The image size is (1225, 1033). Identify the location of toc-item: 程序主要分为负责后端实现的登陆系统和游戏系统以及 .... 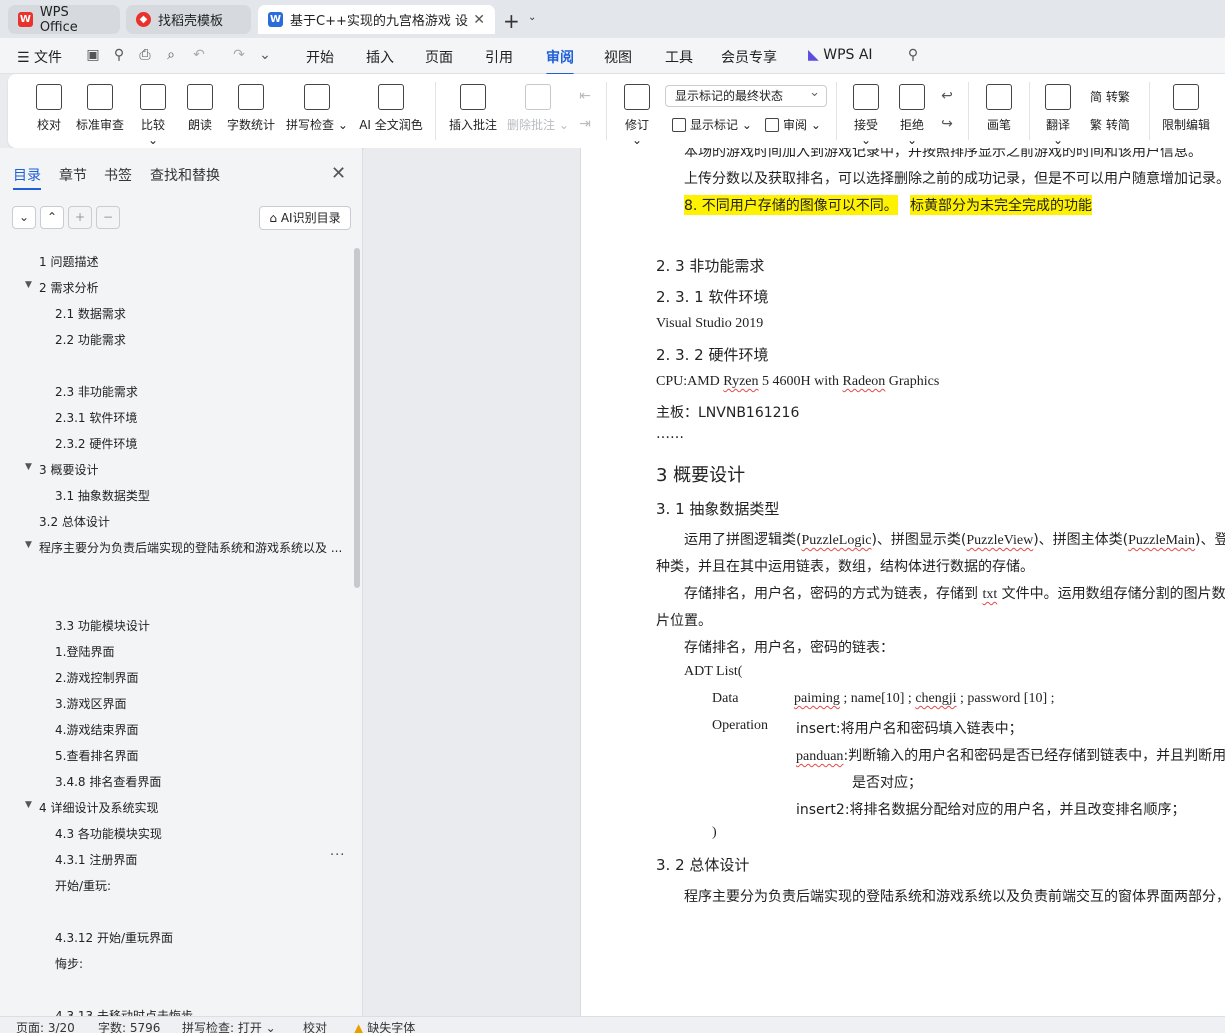
(190, 547).